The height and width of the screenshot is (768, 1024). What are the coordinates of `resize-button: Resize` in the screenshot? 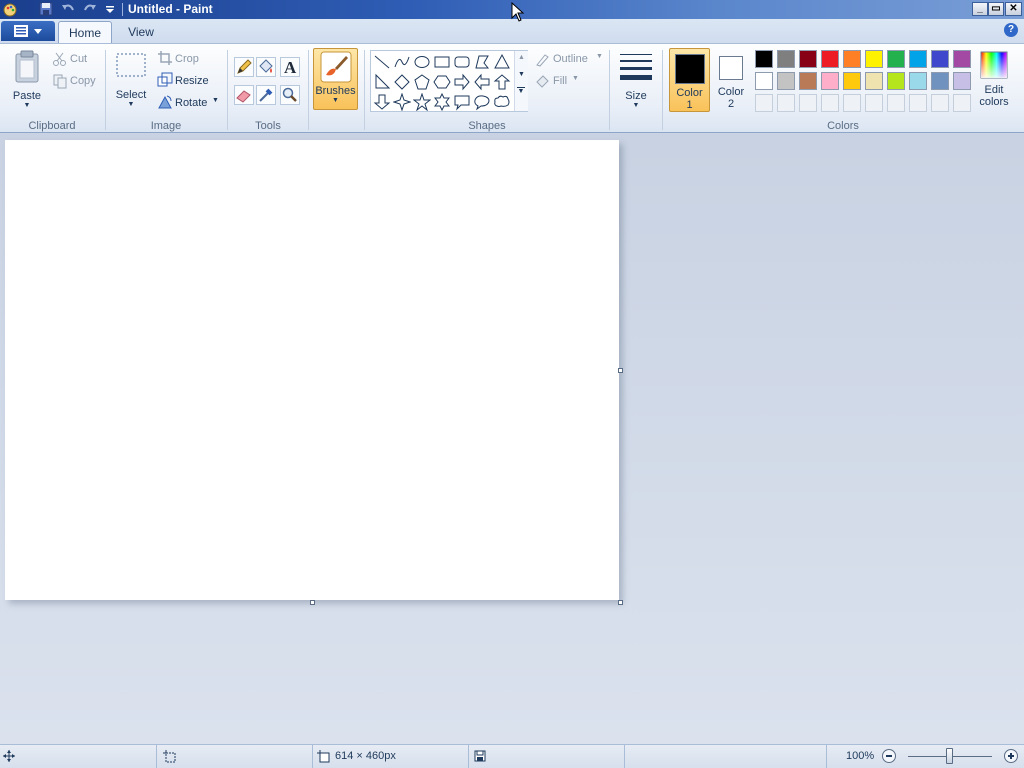 It's located at (192, 81).